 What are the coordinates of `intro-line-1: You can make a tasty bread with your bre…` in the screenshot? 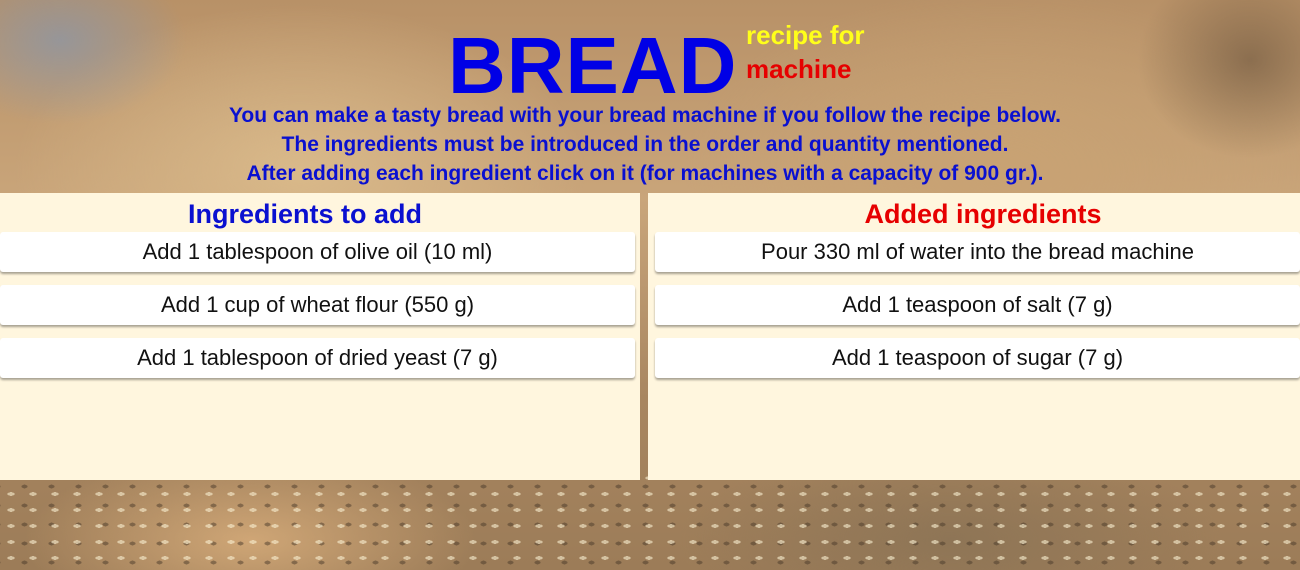 It's located at (645, 115).